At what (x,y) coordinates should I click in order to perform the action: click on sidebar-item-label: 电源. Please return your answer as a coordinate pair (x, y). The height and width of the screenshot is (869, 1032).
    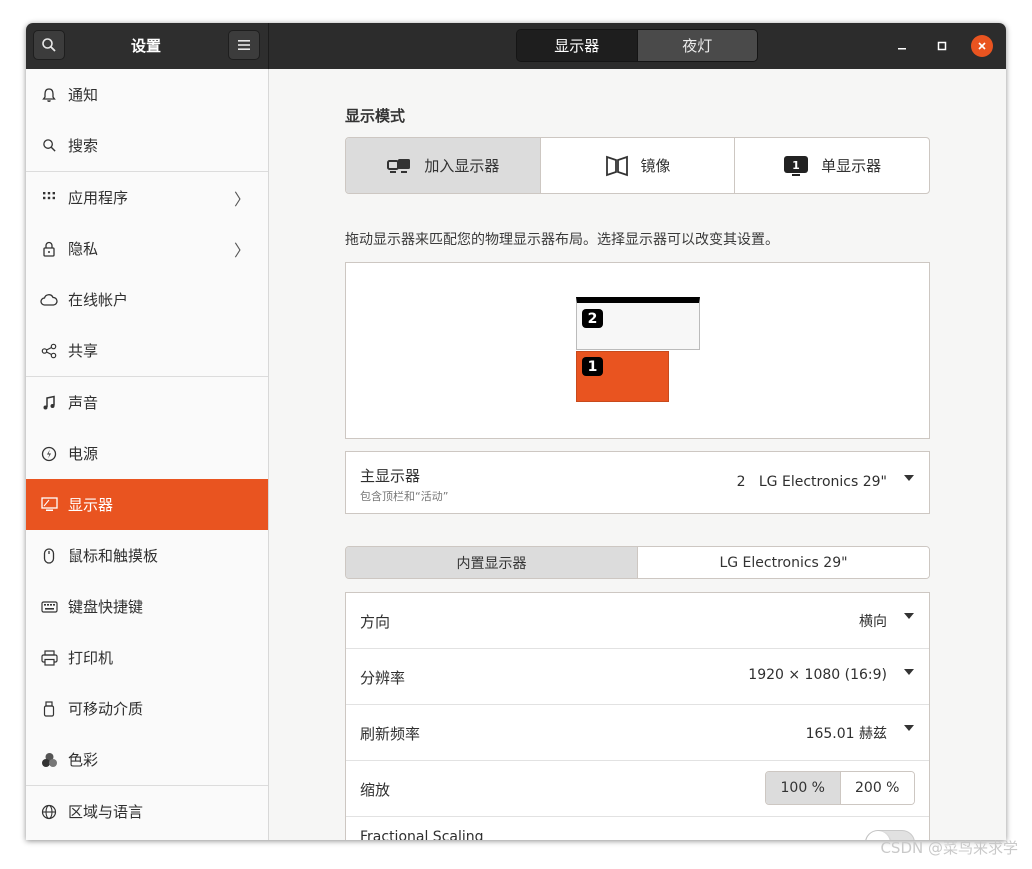
    Looking at the image, I should click on (83, 454).